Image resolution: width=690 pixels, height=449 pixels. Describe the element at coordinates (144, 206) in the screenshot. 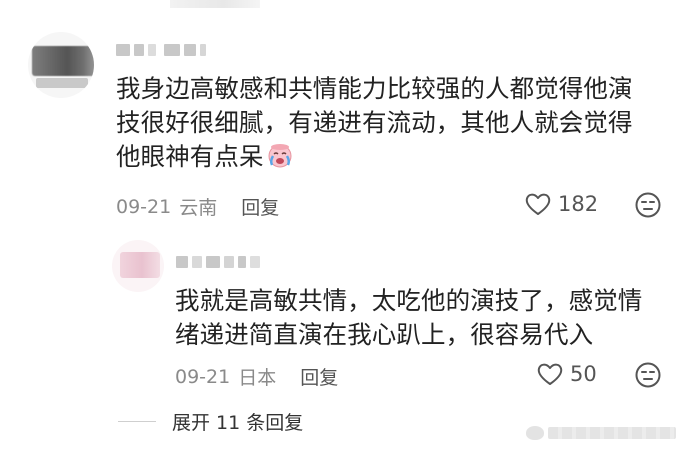

I see `comment-date: 09-21` at that location.